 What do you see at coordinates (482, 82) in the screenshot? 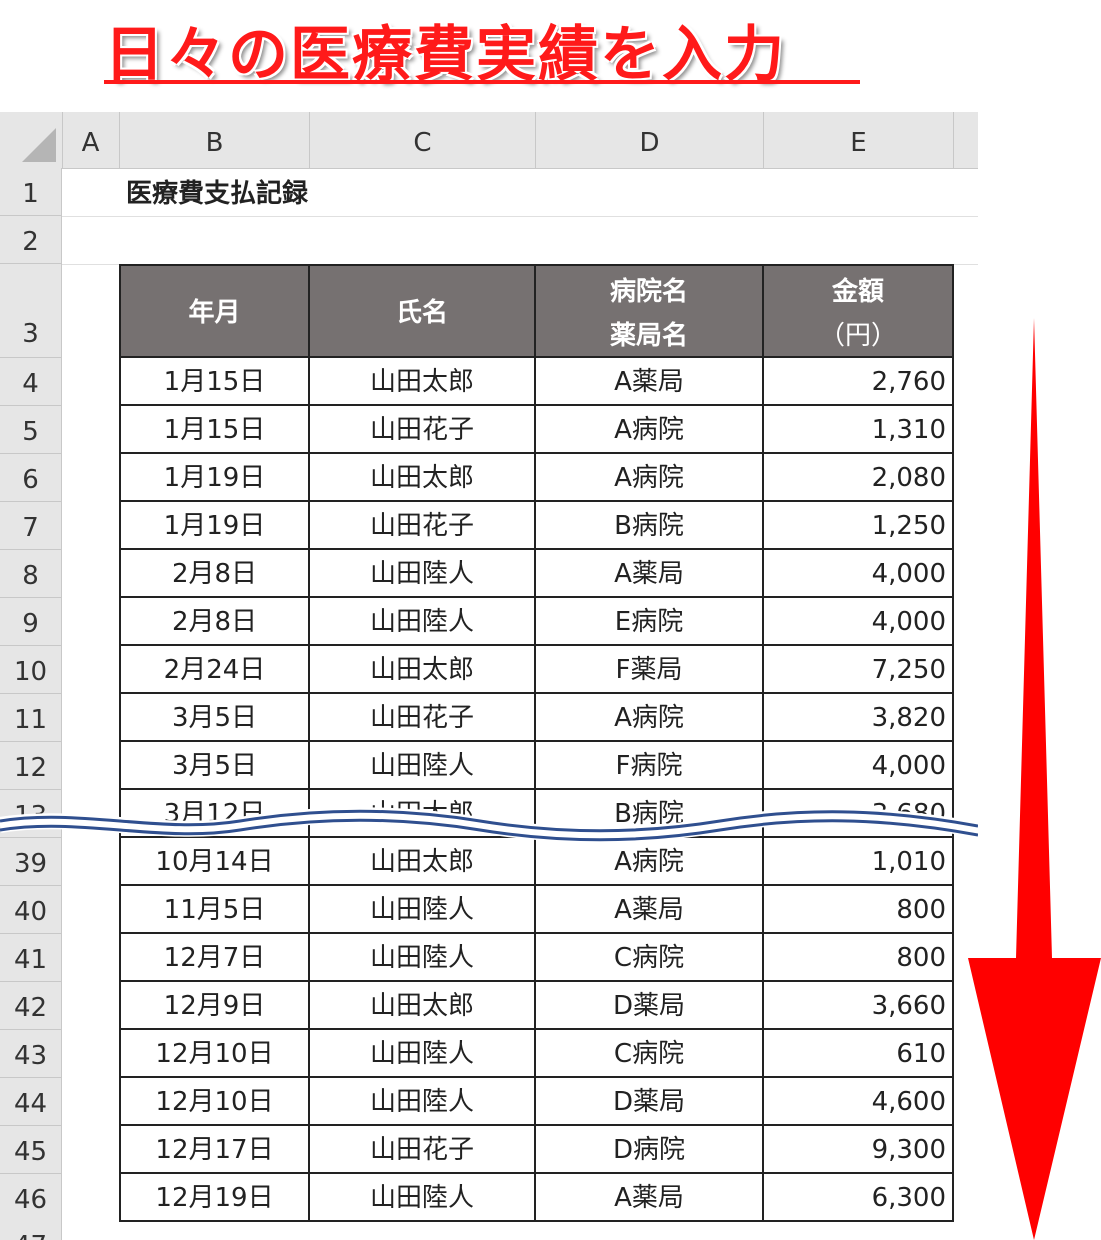
I see `banner-underline` at bounding box center [482, 82].